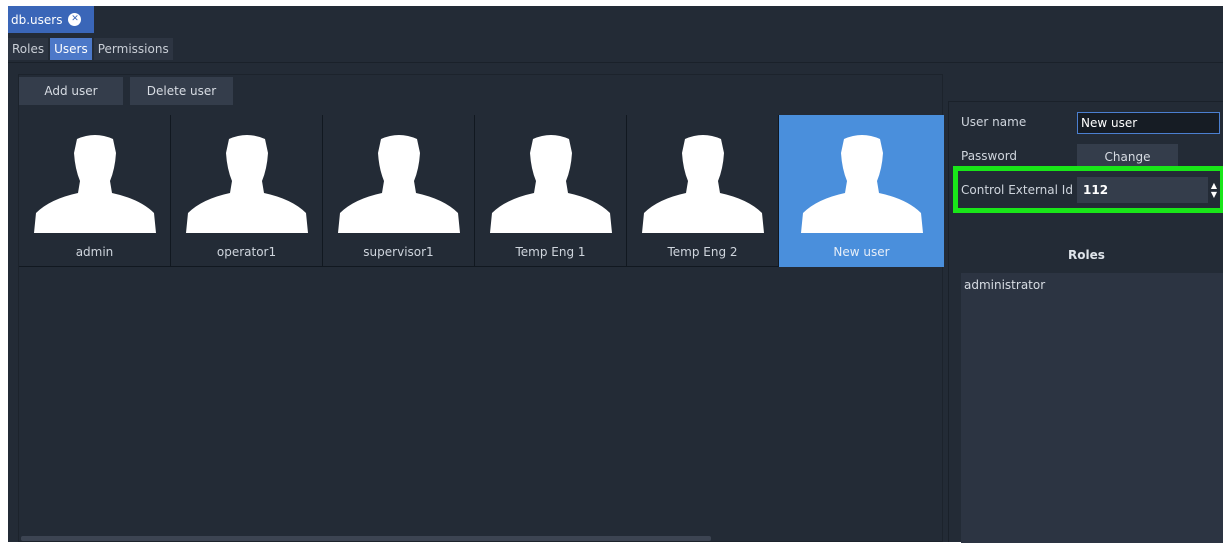 Image resolution: width=1223 pixels, height=543 pixels. What do you see at coordinates (1148, 123) in the screenshot?
I see `username-input` at bounding box center [1148, 123].